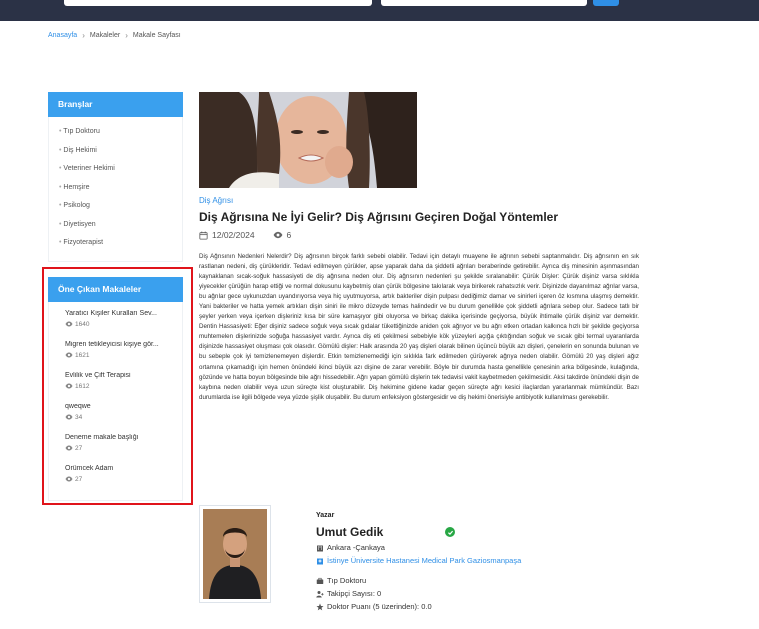  I want to click on breadcrumb-home: Anasayfa, so click(62, 35).